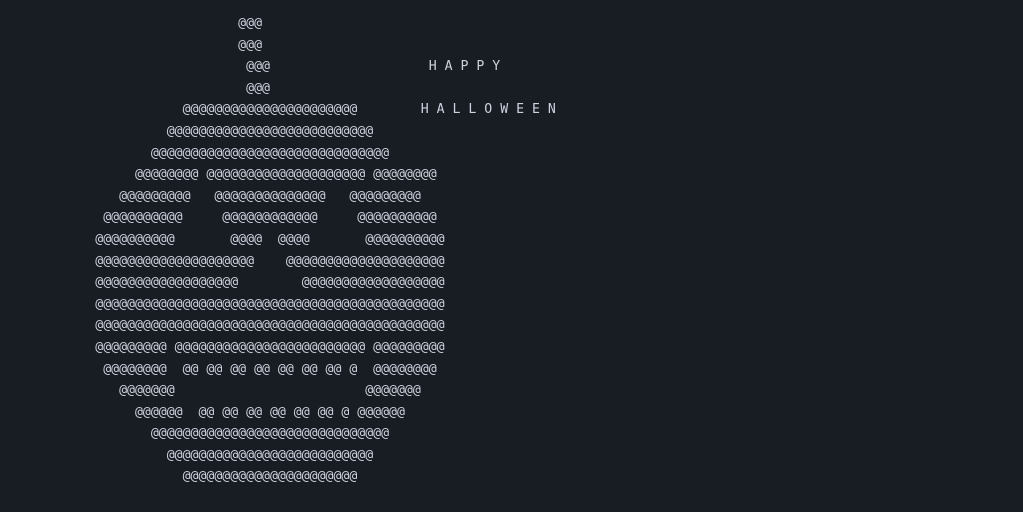 The height and width of the screenshot is (512, 1023). Describe the element at coordinates (222, 283) in the screenshot. I see `terminal-line: @@@@@@@@@@@@@@@@@@ @@@@@@@@@@@@@@@@@@` at that location.